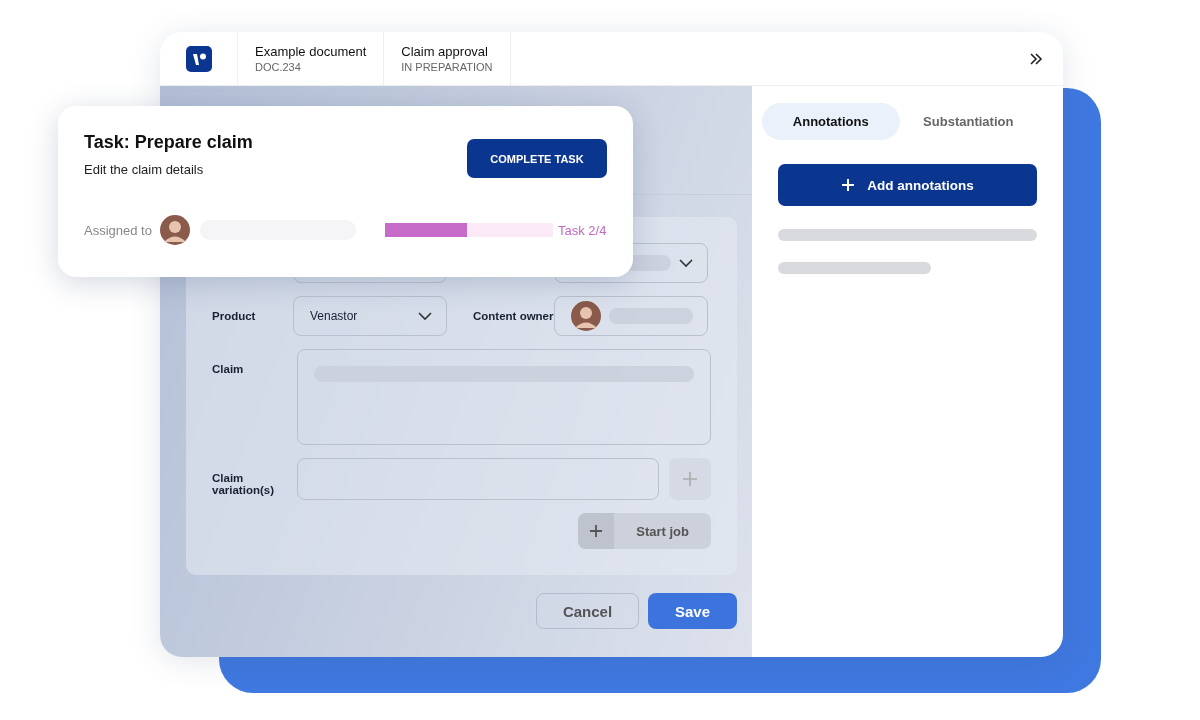 The image size is (1200, 720). I want to click on cancel-button: Cancel, so click(587, 611).